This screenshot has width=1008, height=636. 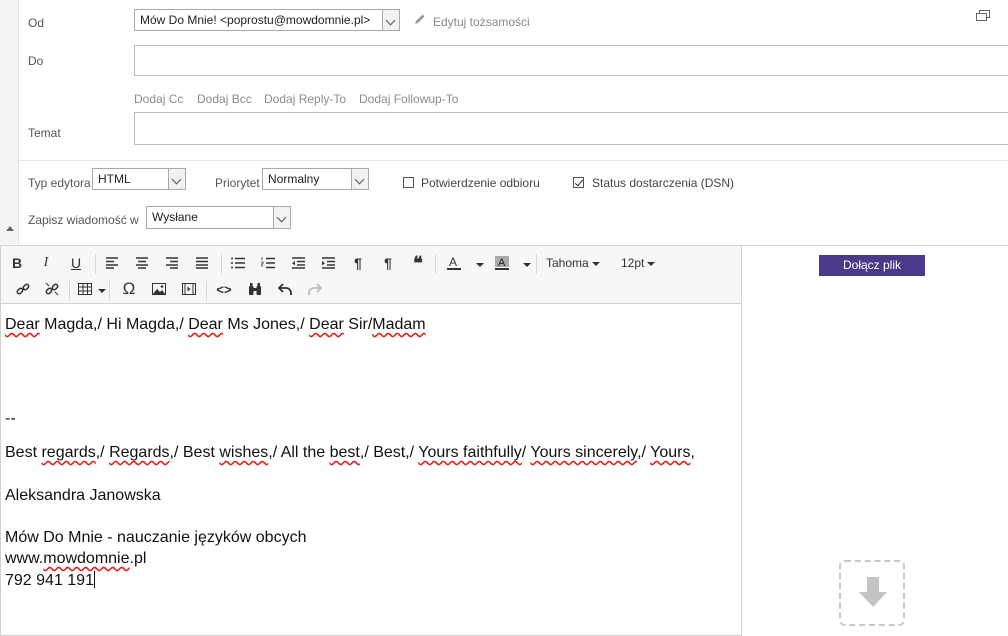 I want to click on options-divider, so click(x=513, y=160).